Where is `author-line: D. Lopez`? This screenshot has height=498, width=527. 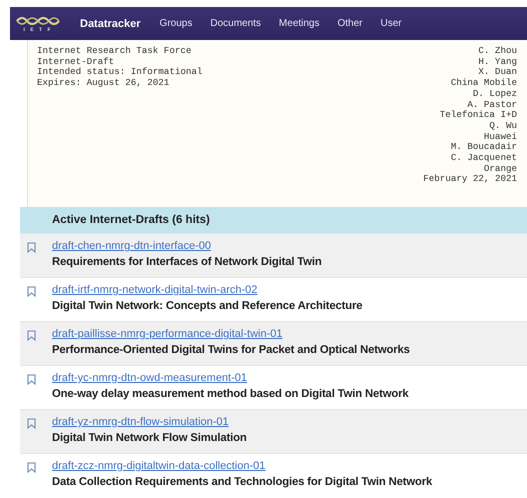 author-line: D. Lopez is located at coordinates (494, 94).